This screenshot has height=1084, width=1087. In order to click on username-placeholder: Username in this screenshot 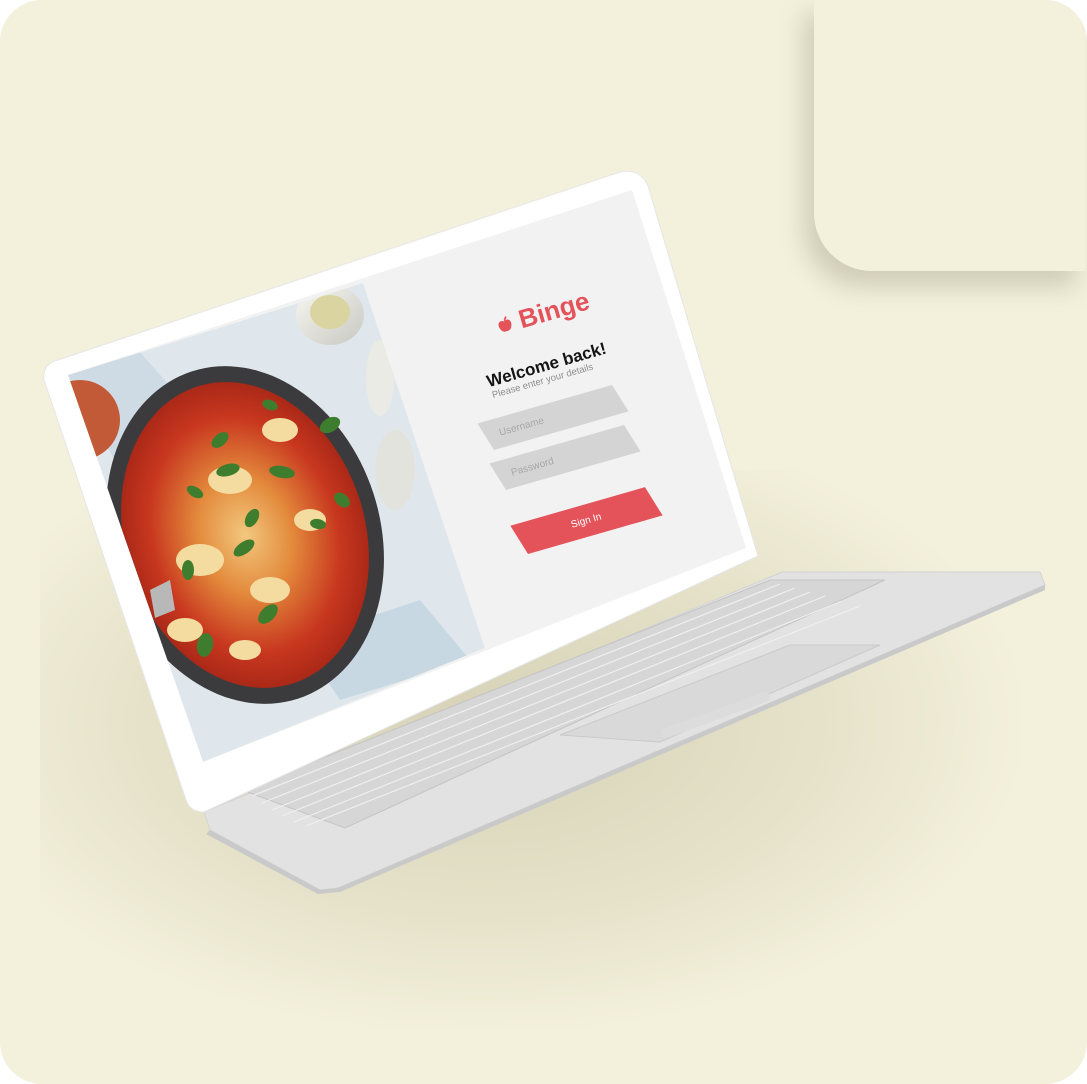, I will do `click(521, 426)`.